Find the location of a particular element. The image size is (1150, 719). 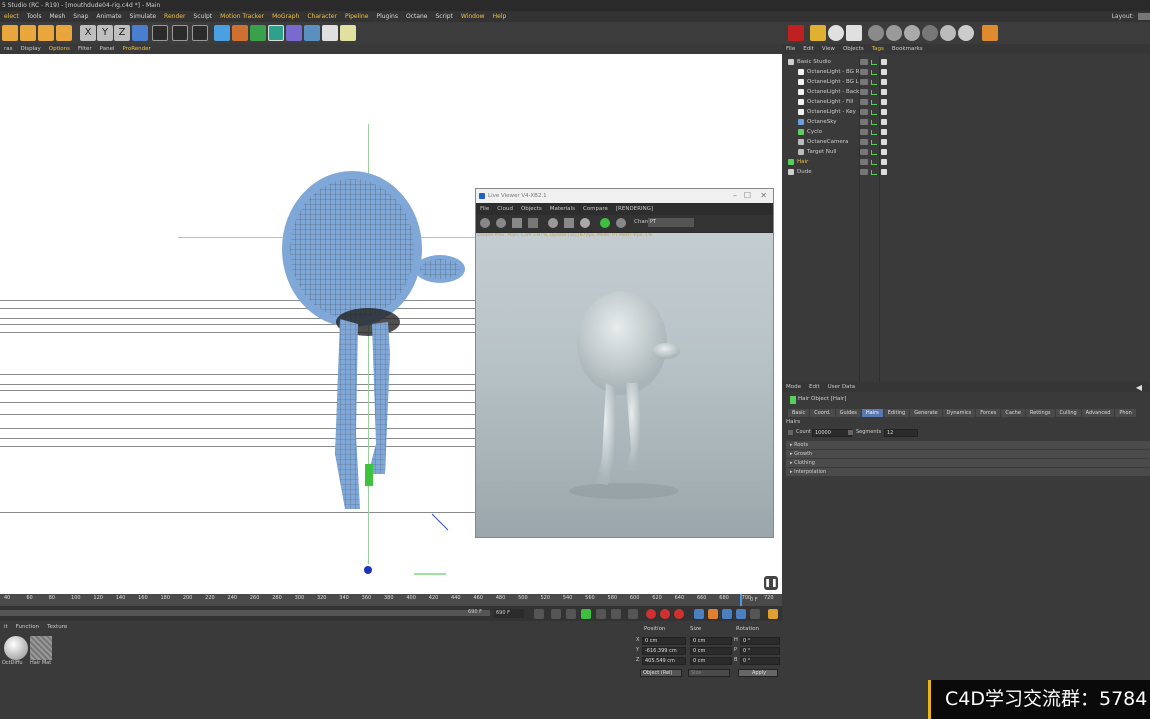

menu-item: Simulate is located at coordinates (143, 16).